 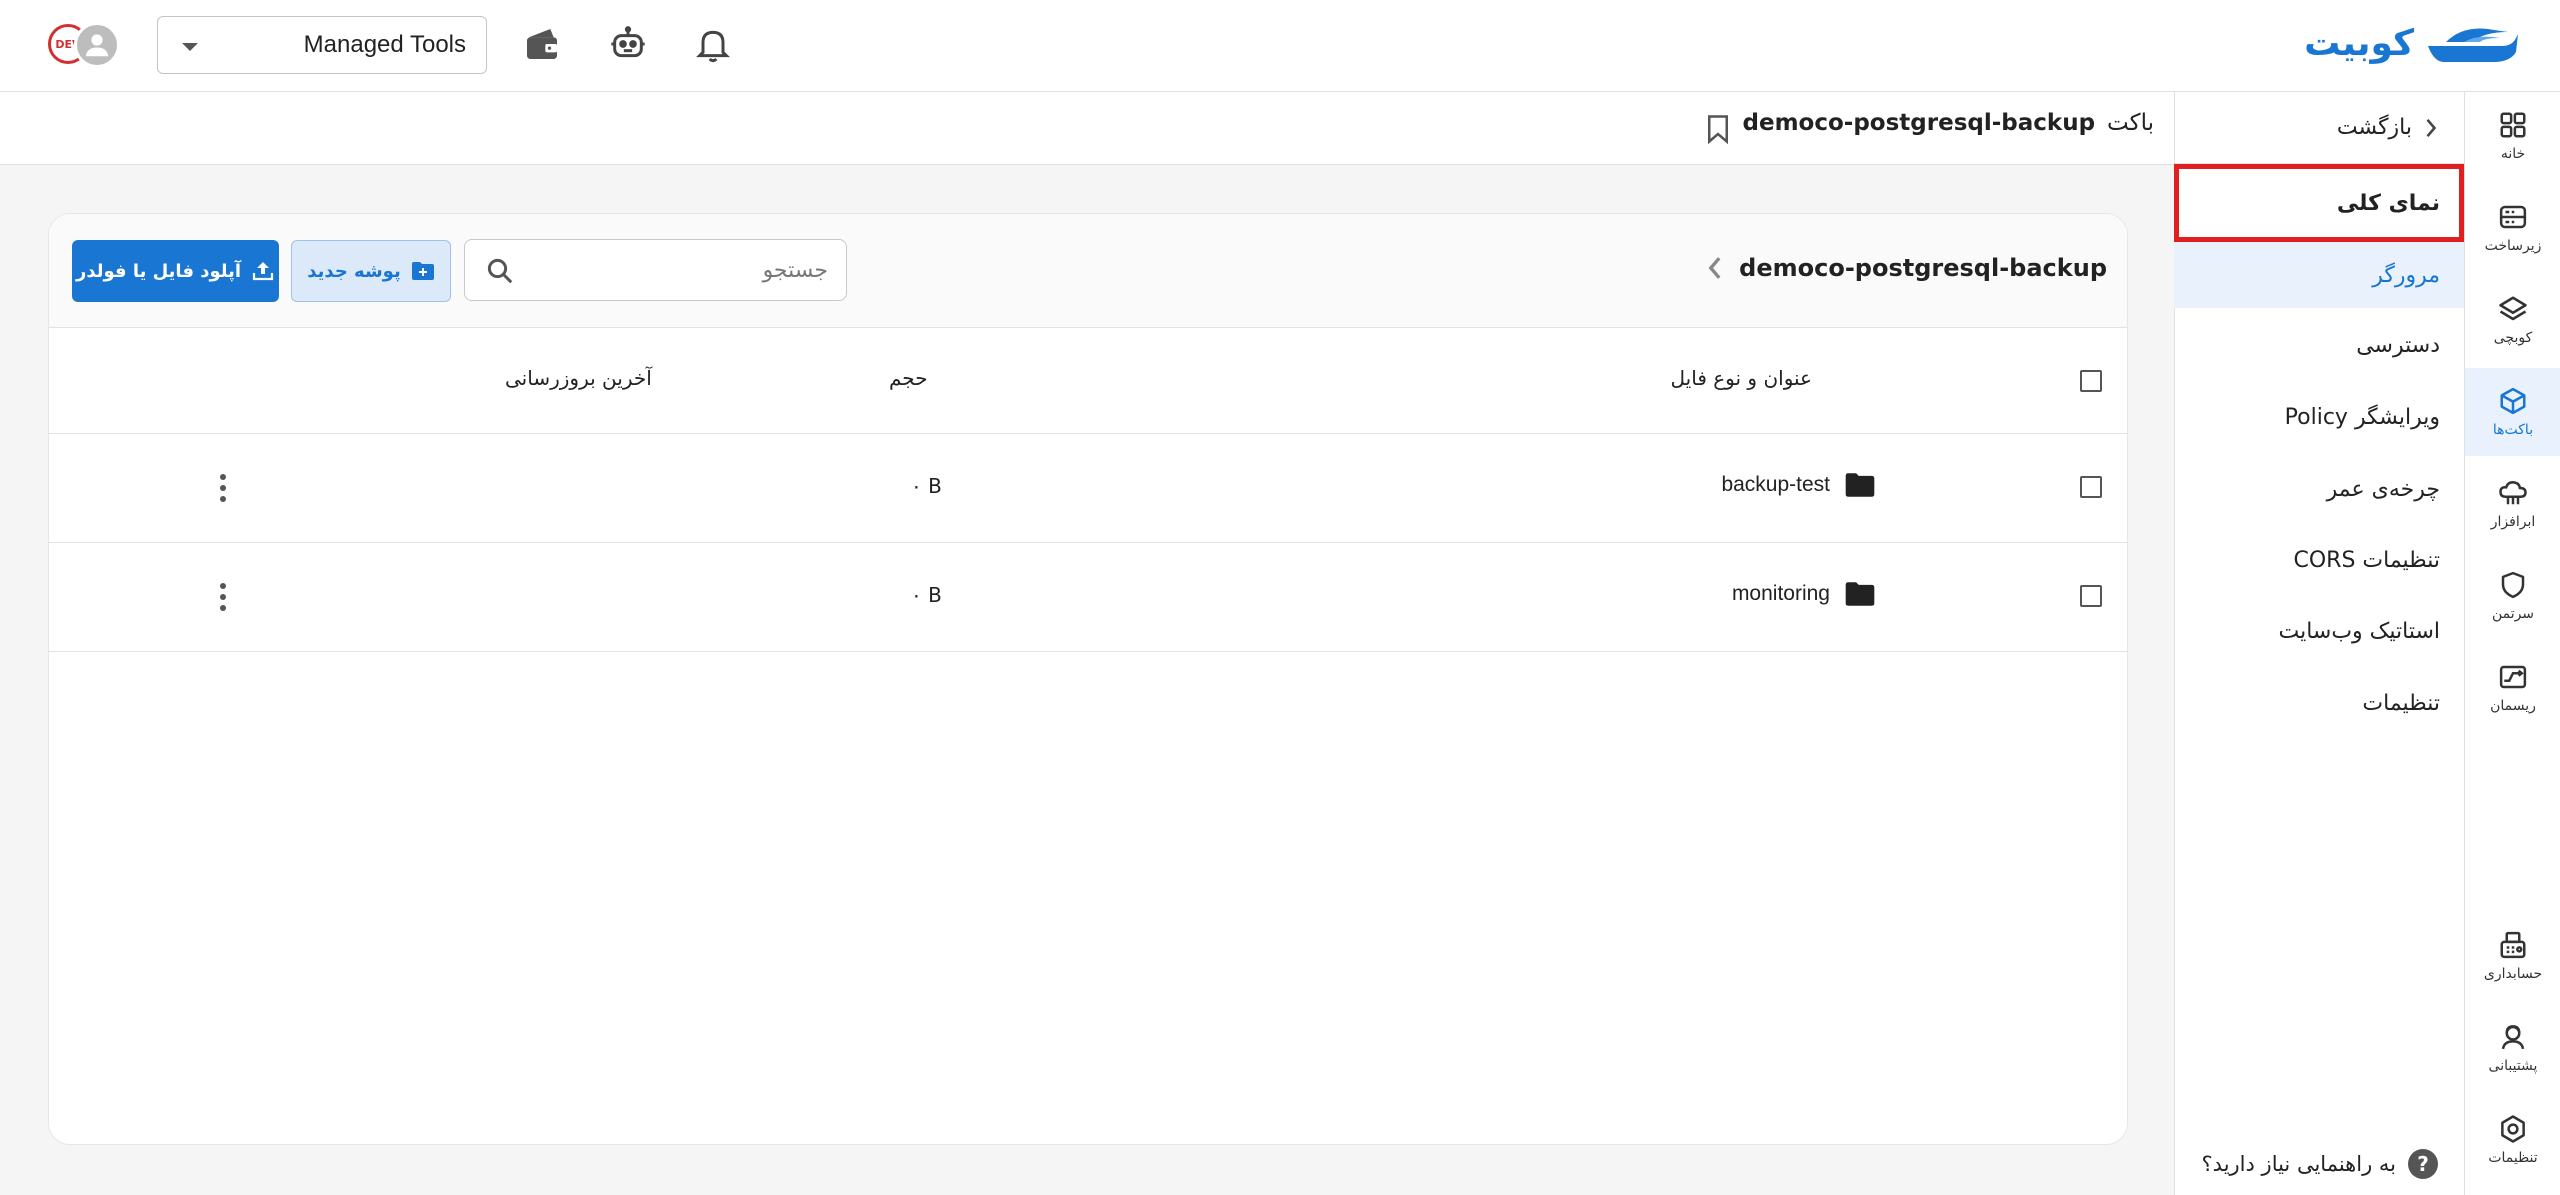 I want to click on robot-icon, so click(x=628, y=42).